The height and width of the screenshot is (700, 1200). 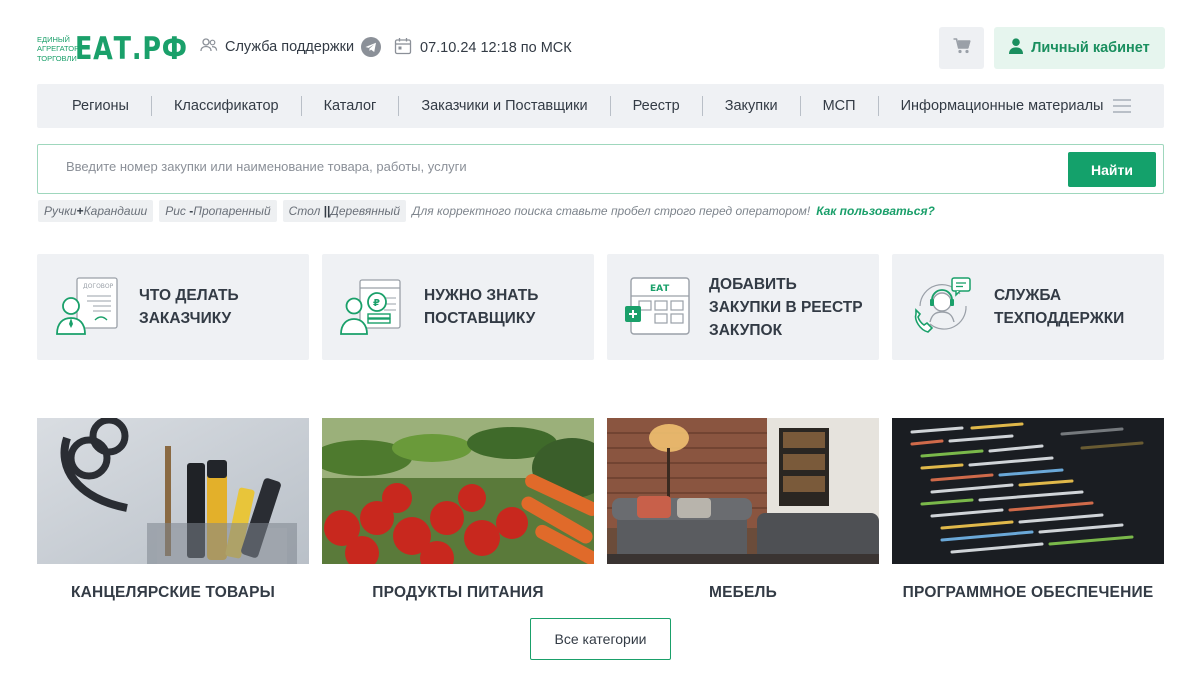 I want to click on feature-title: Добавить закупки в реестр закупок, so click(x=786, y=307).